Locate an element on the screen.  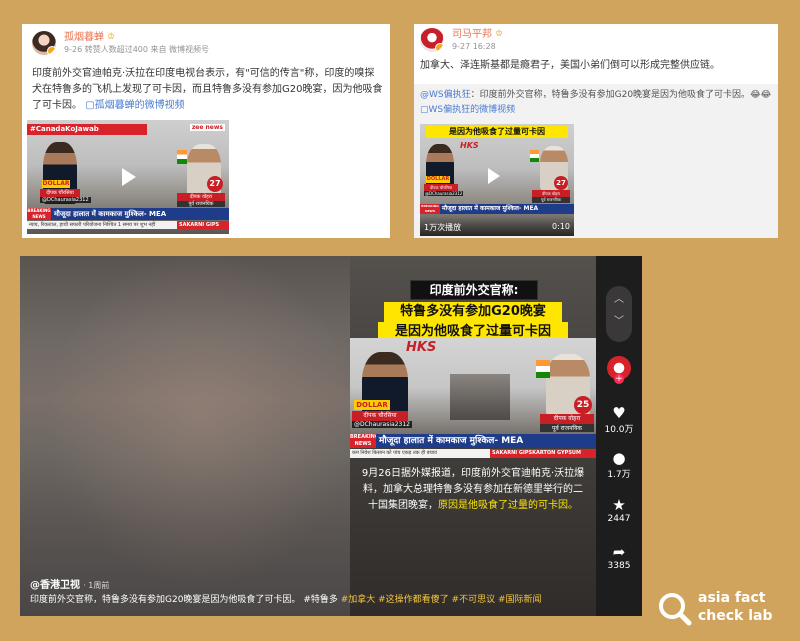
quoted-link-row: ▢WS偏执狂的微博视频 is located at coordinates (467, 110).